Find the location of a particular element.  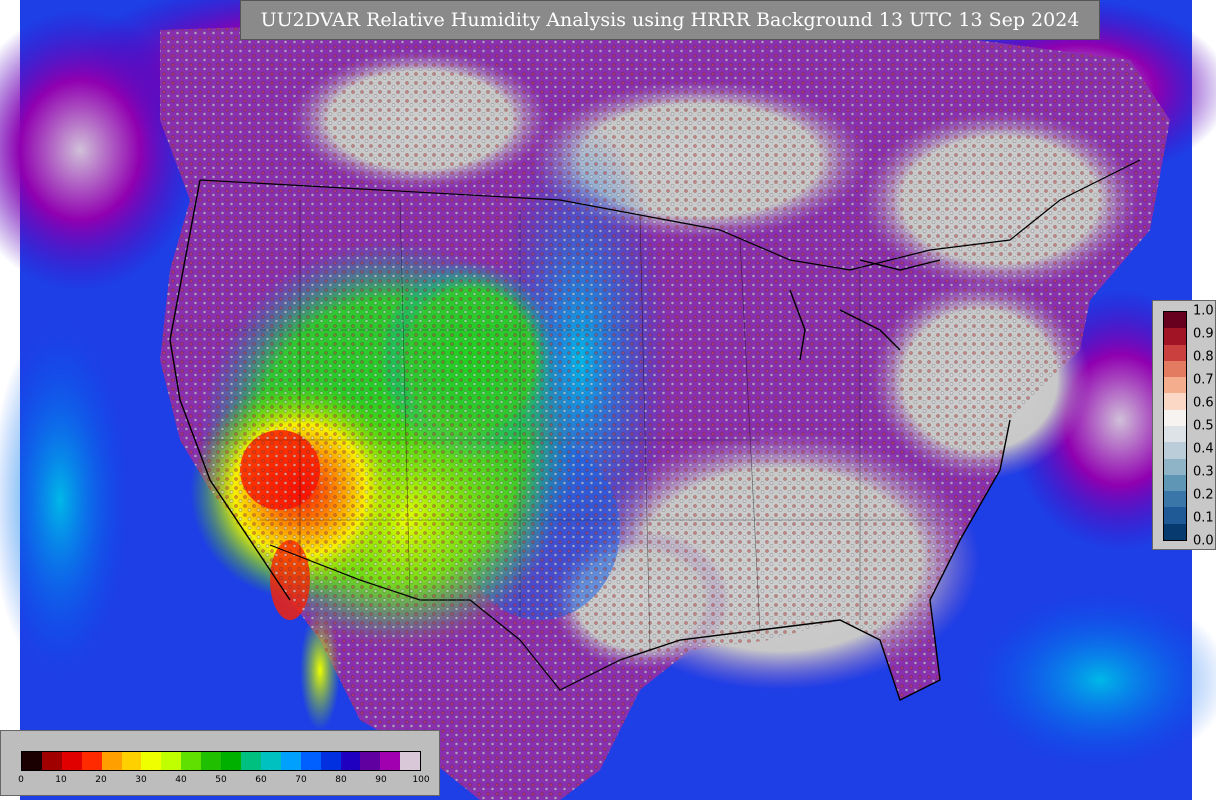

error-colorbar-tick-label: 1.0 is located at coordinates (1203, 311).